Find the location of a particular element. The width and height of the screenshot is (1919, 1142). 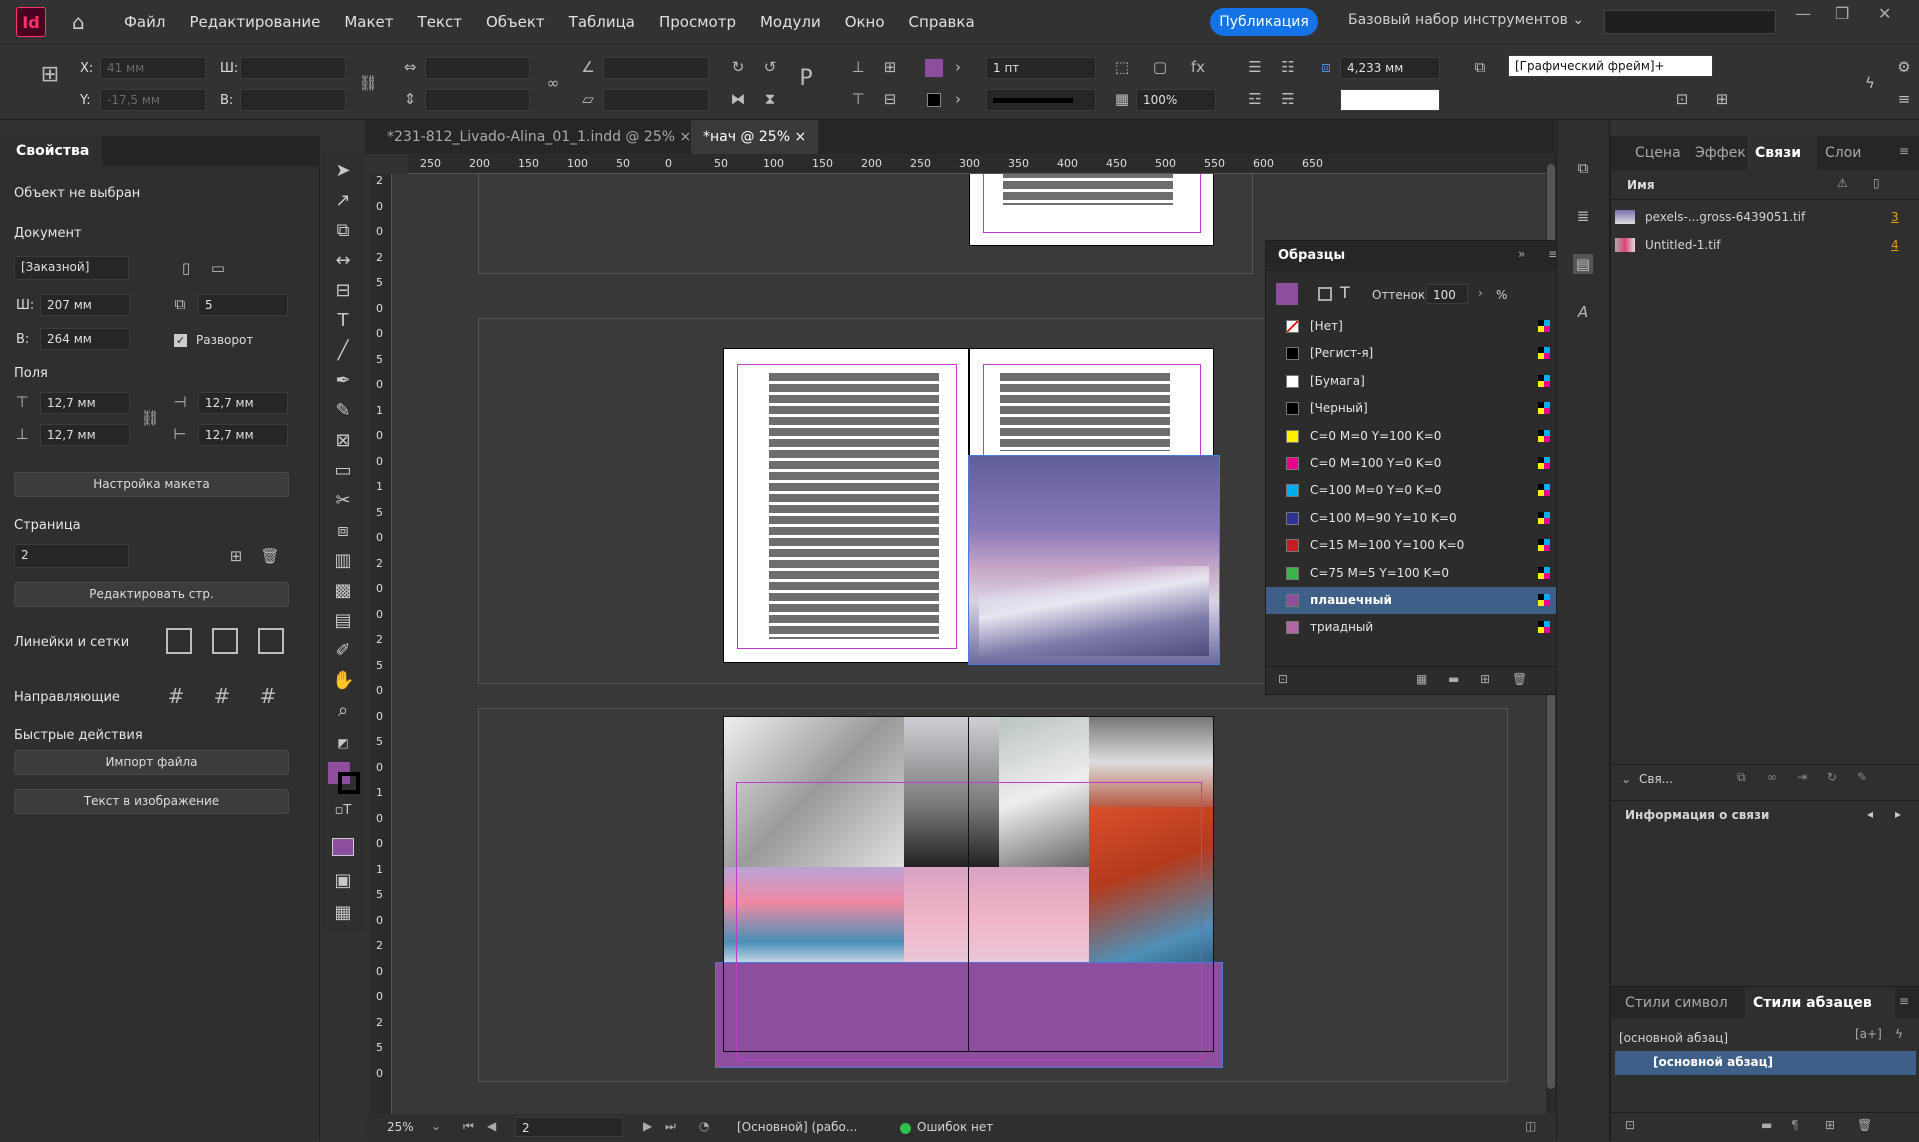

tab-document-2: *нач @ 25% × is located at coordinates (755, 137).